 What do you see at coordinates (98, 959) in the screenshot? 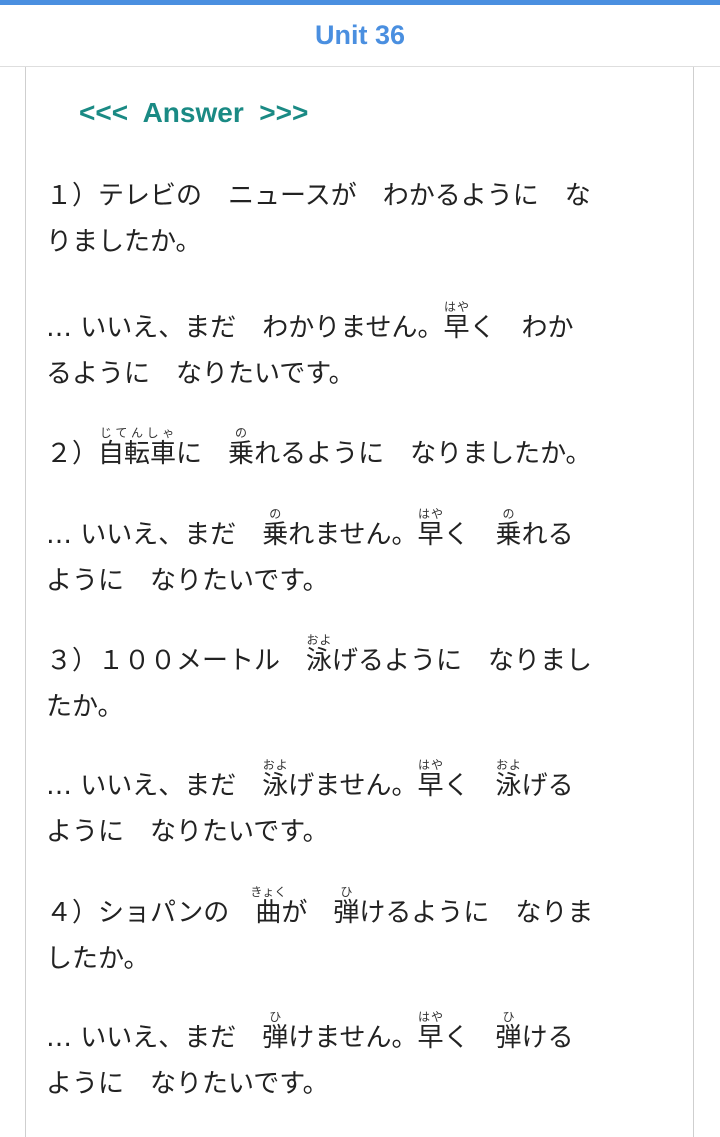
I see `question-4-line-2: したか。` at bounding box center [98, 959].